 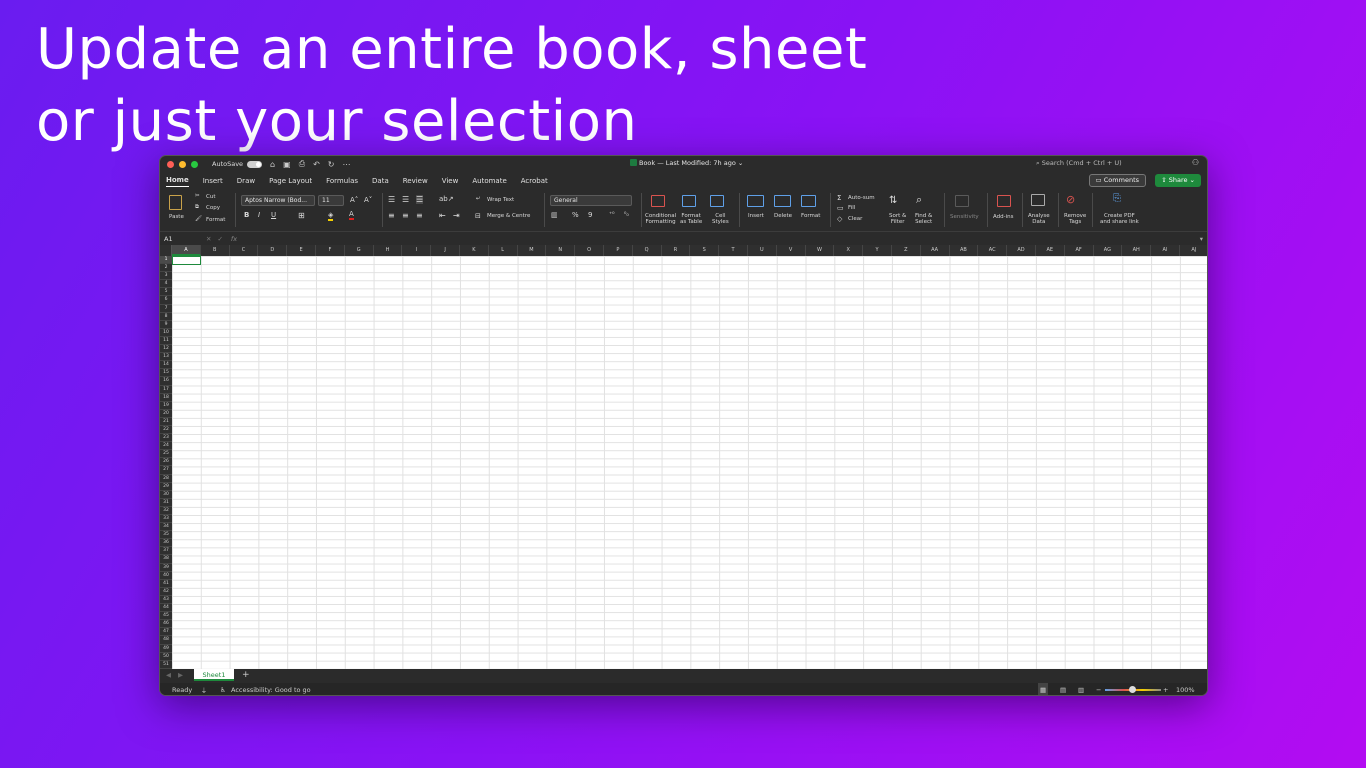 What do you see at coordinates (840, 208) in the screenshot?
I see `fill-icon: ▭` at bounding box center [840, 208].